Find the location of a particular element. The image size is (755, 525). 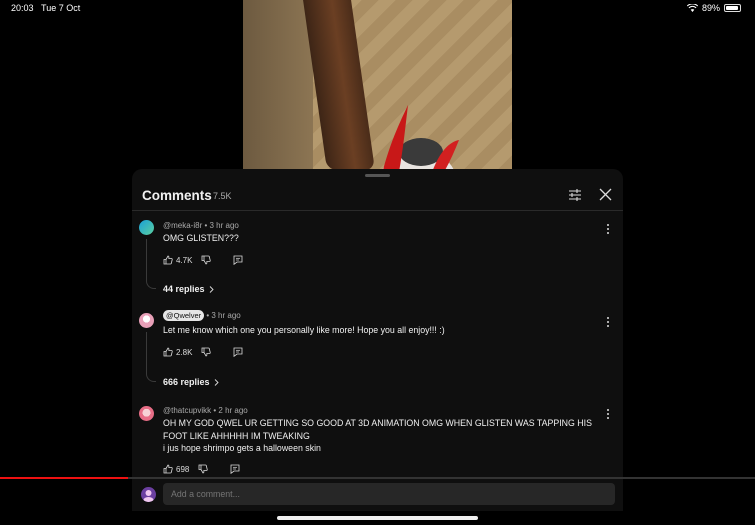

comment-actions: 2.8K is located at coordinates (203, 352).